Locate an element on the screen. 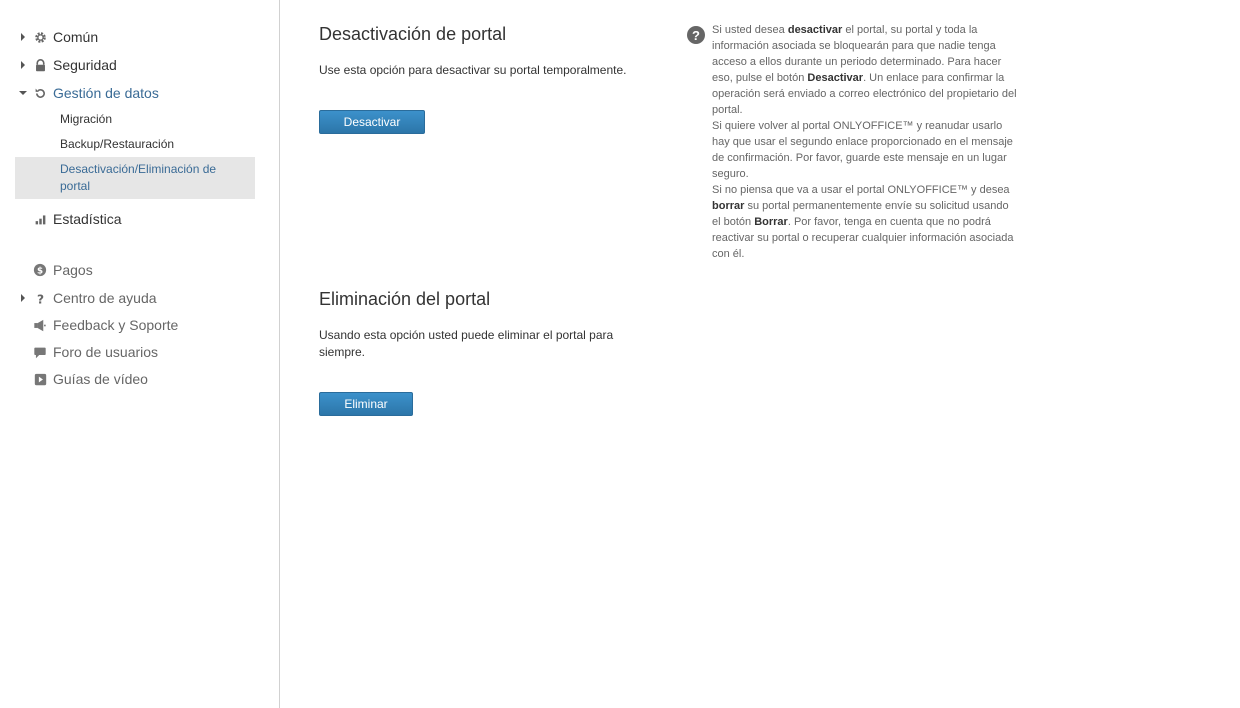  sidebar-item-comun: Común is located at coordinates (135, 37).